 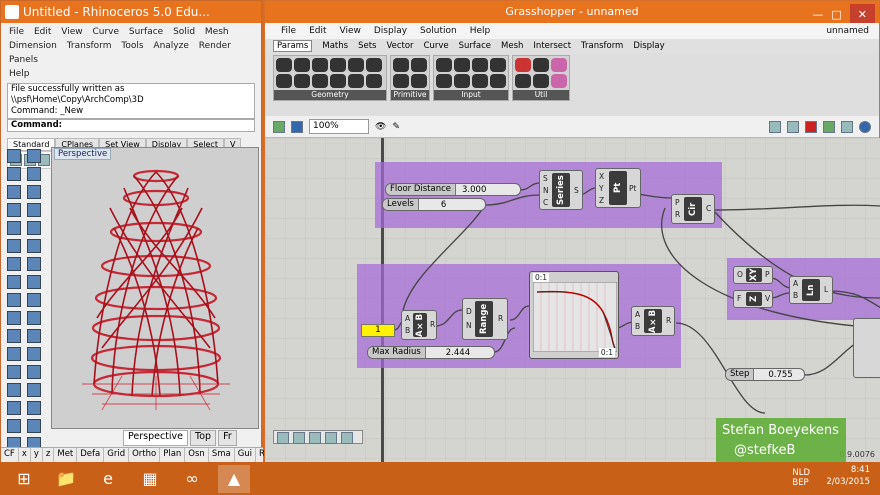 What do you see at coordinates (34, 192) in the screenshot?
I see `arc-icon` at bounding box center [34, 192].